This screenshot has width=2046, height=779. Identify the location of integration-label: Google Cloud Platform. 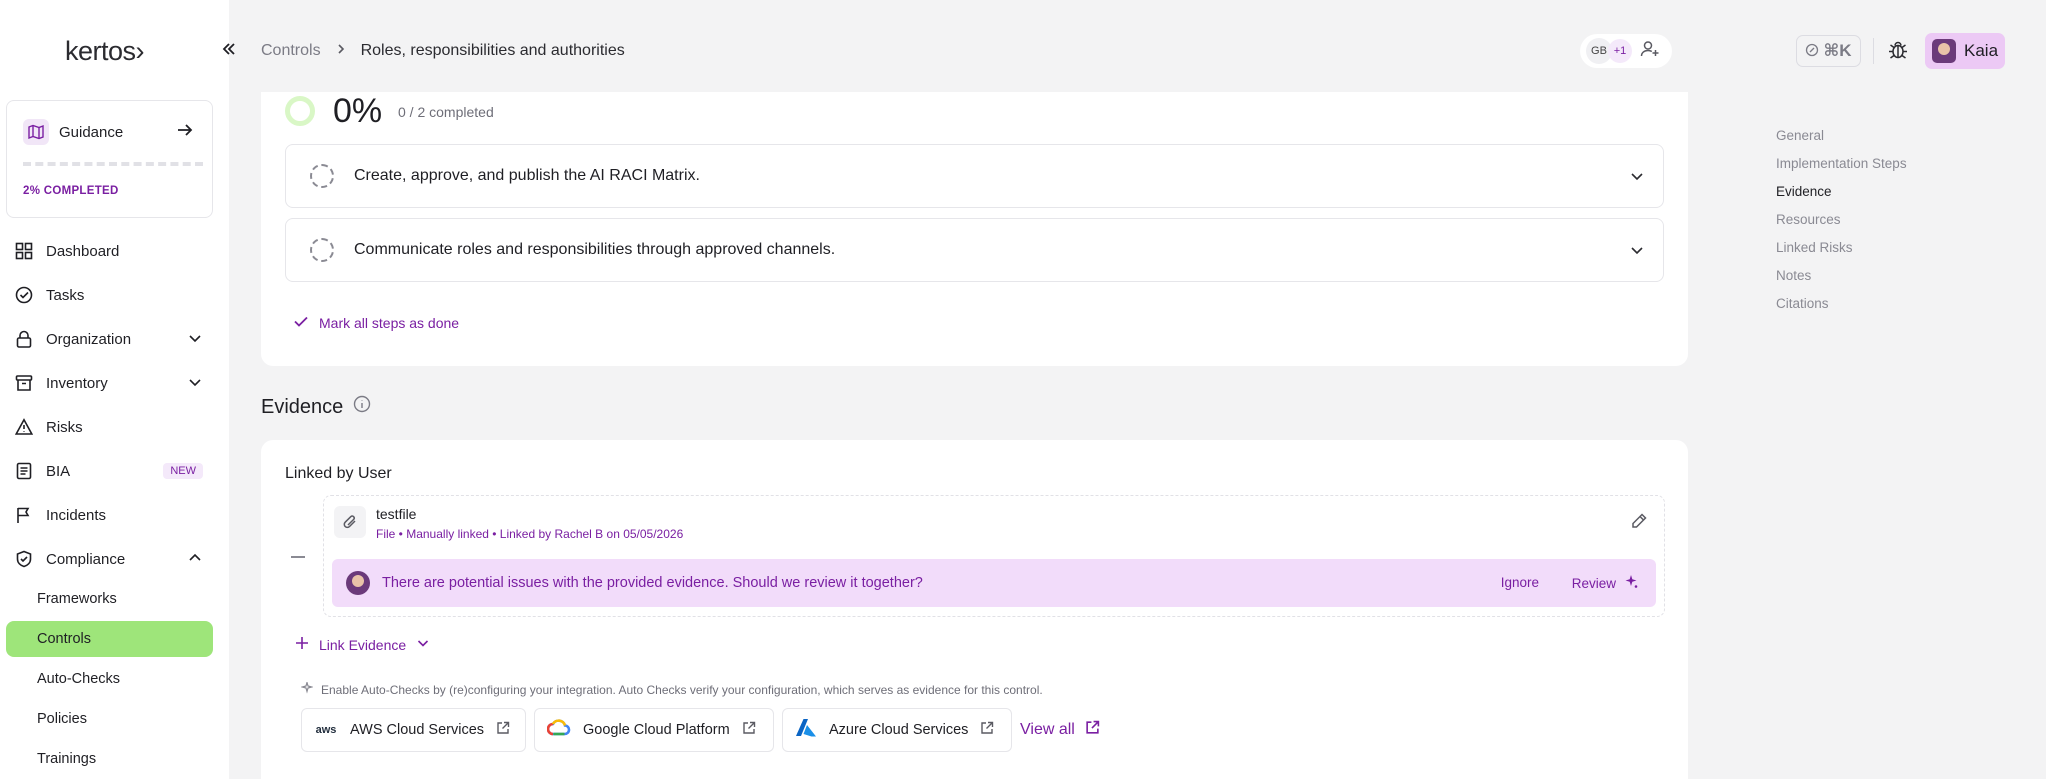
(656, 730).